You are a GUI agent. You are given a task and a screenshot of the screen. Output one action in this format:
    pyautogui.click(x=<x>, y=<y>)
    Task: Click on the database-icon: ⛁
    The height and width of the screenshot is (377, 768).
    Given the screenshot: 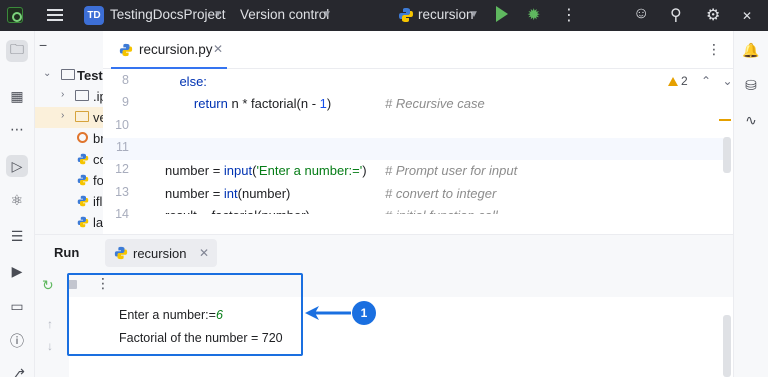 What is the action you would take?
    pyautogui.click(x=751, y=85)
    